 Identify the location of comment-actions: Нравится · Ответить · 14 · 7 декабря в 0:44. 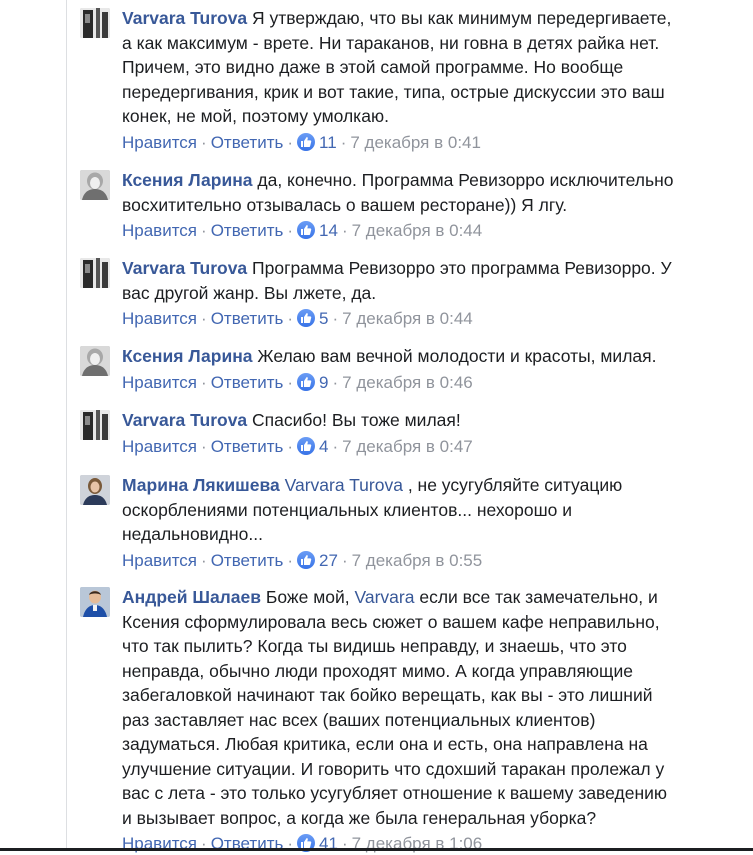
(401, 231).